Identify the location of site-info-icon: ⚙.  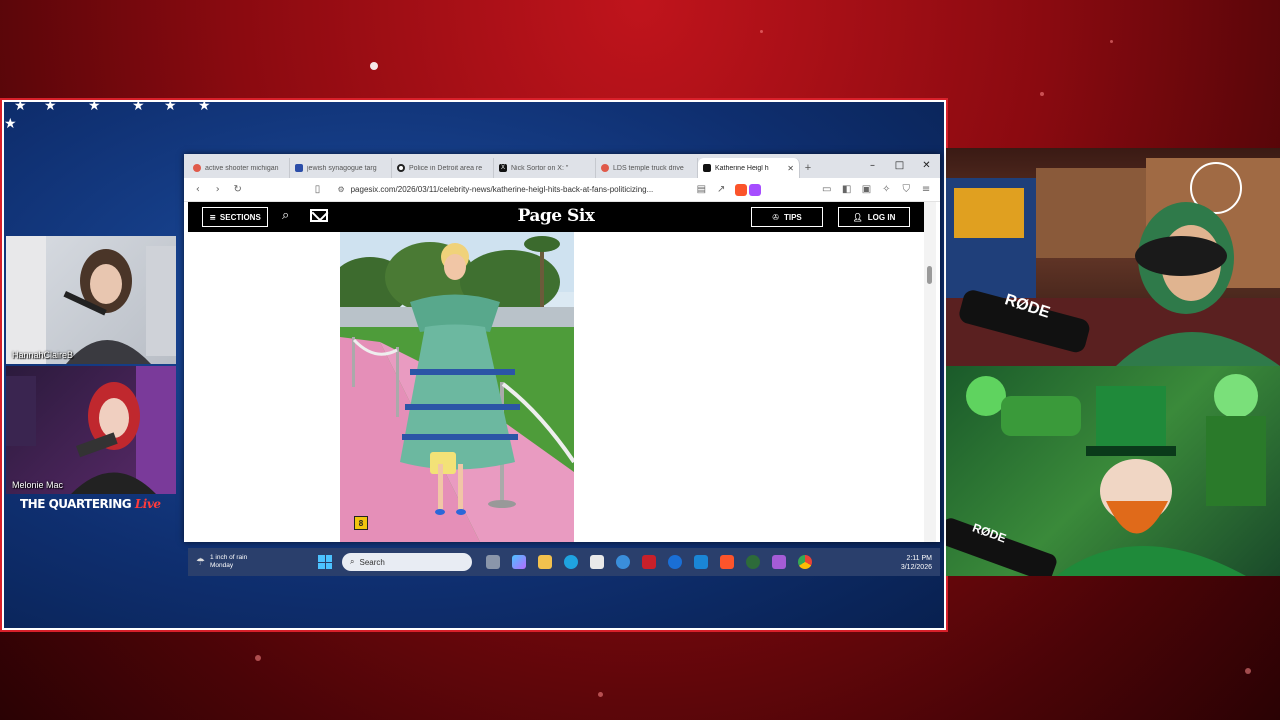
(340, 189).